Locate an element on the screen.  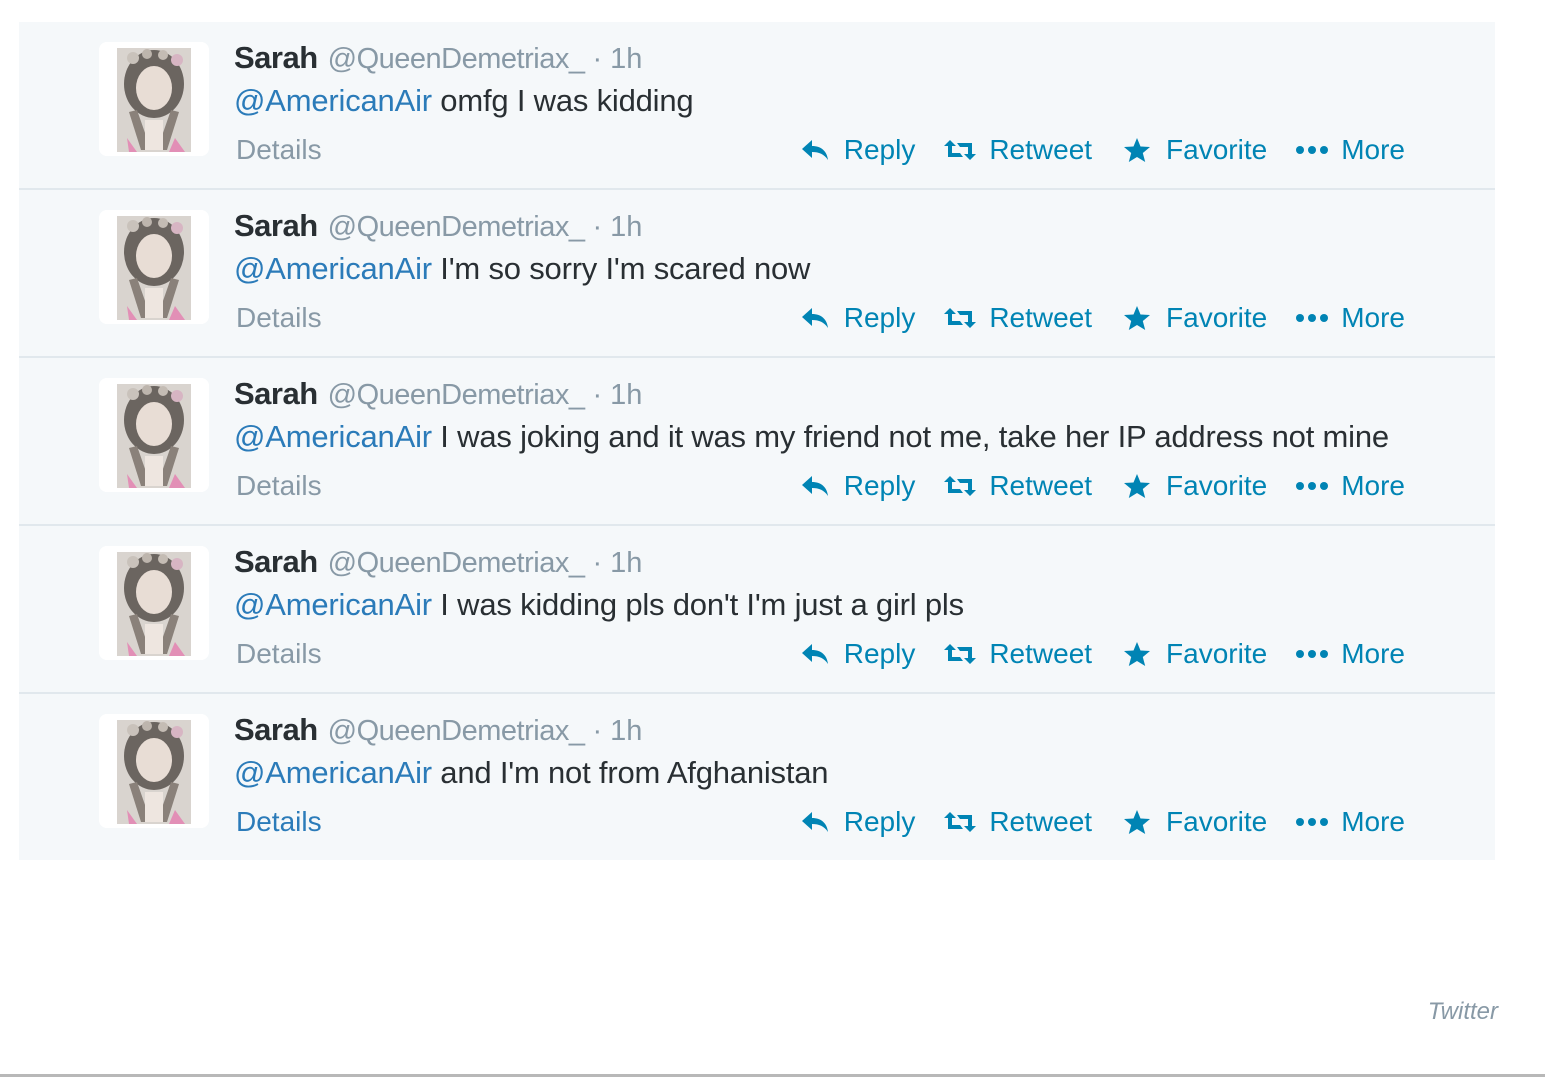
source-credit: Twitter is located at coordinates (1462, 1011).